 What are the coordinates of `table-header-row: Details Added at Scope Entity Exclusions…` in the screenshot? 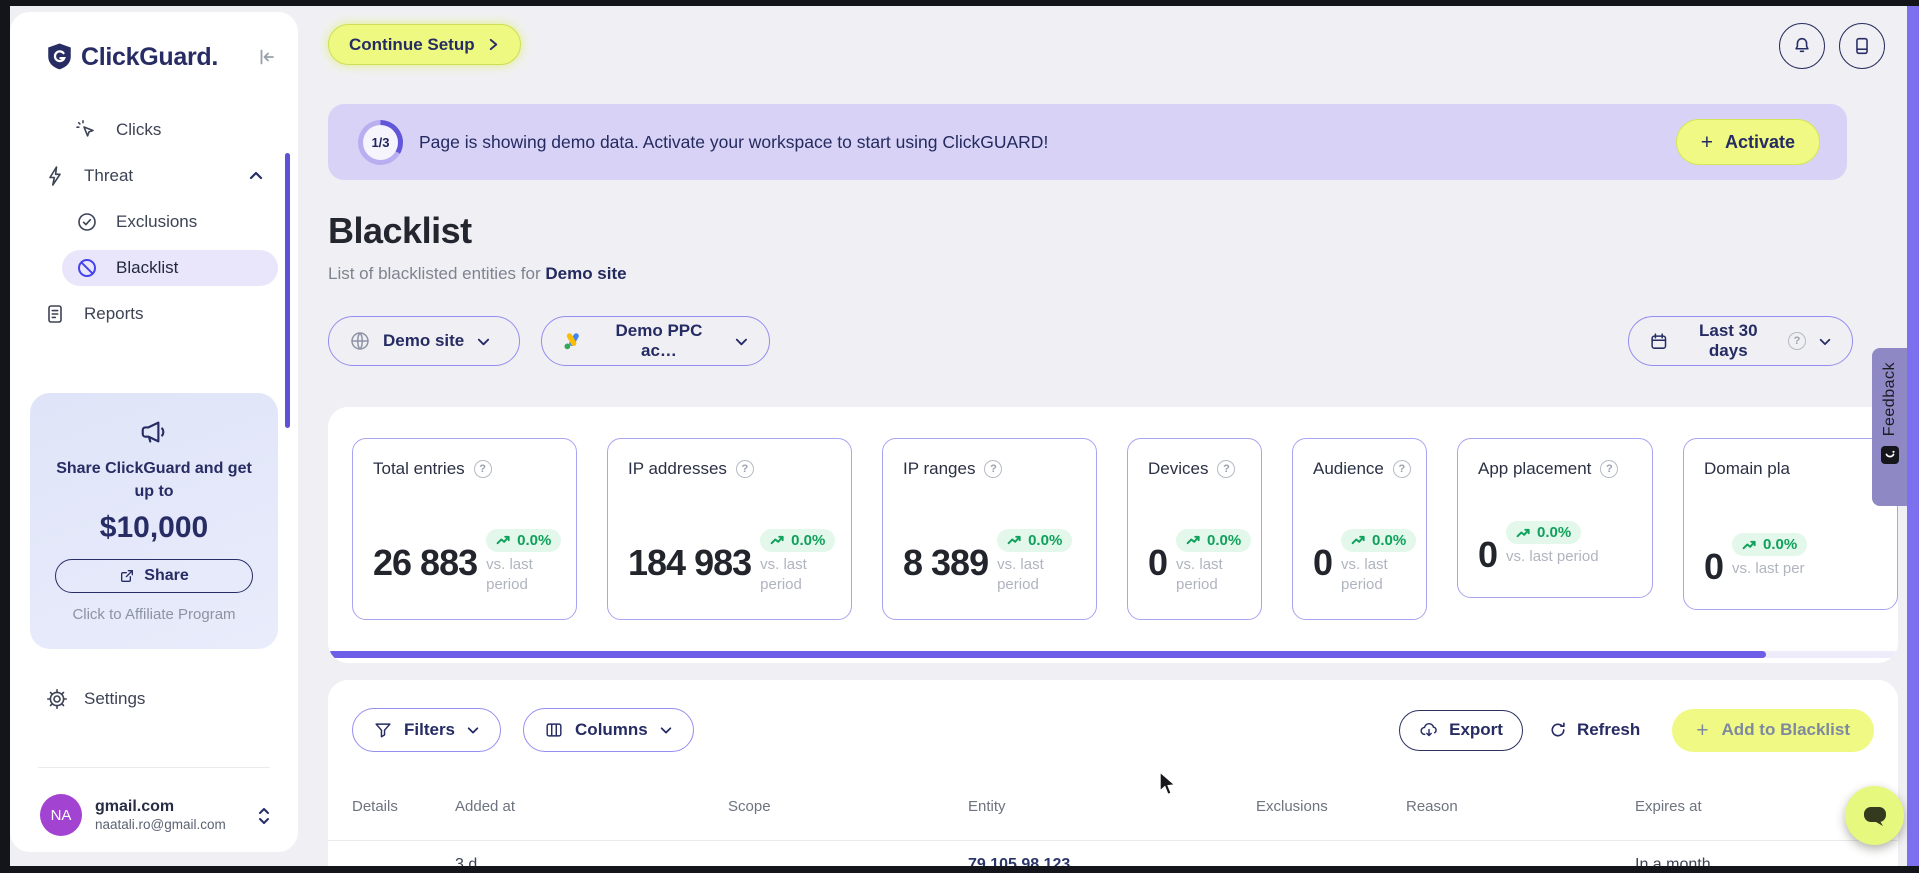 It's located at (1125, 806).